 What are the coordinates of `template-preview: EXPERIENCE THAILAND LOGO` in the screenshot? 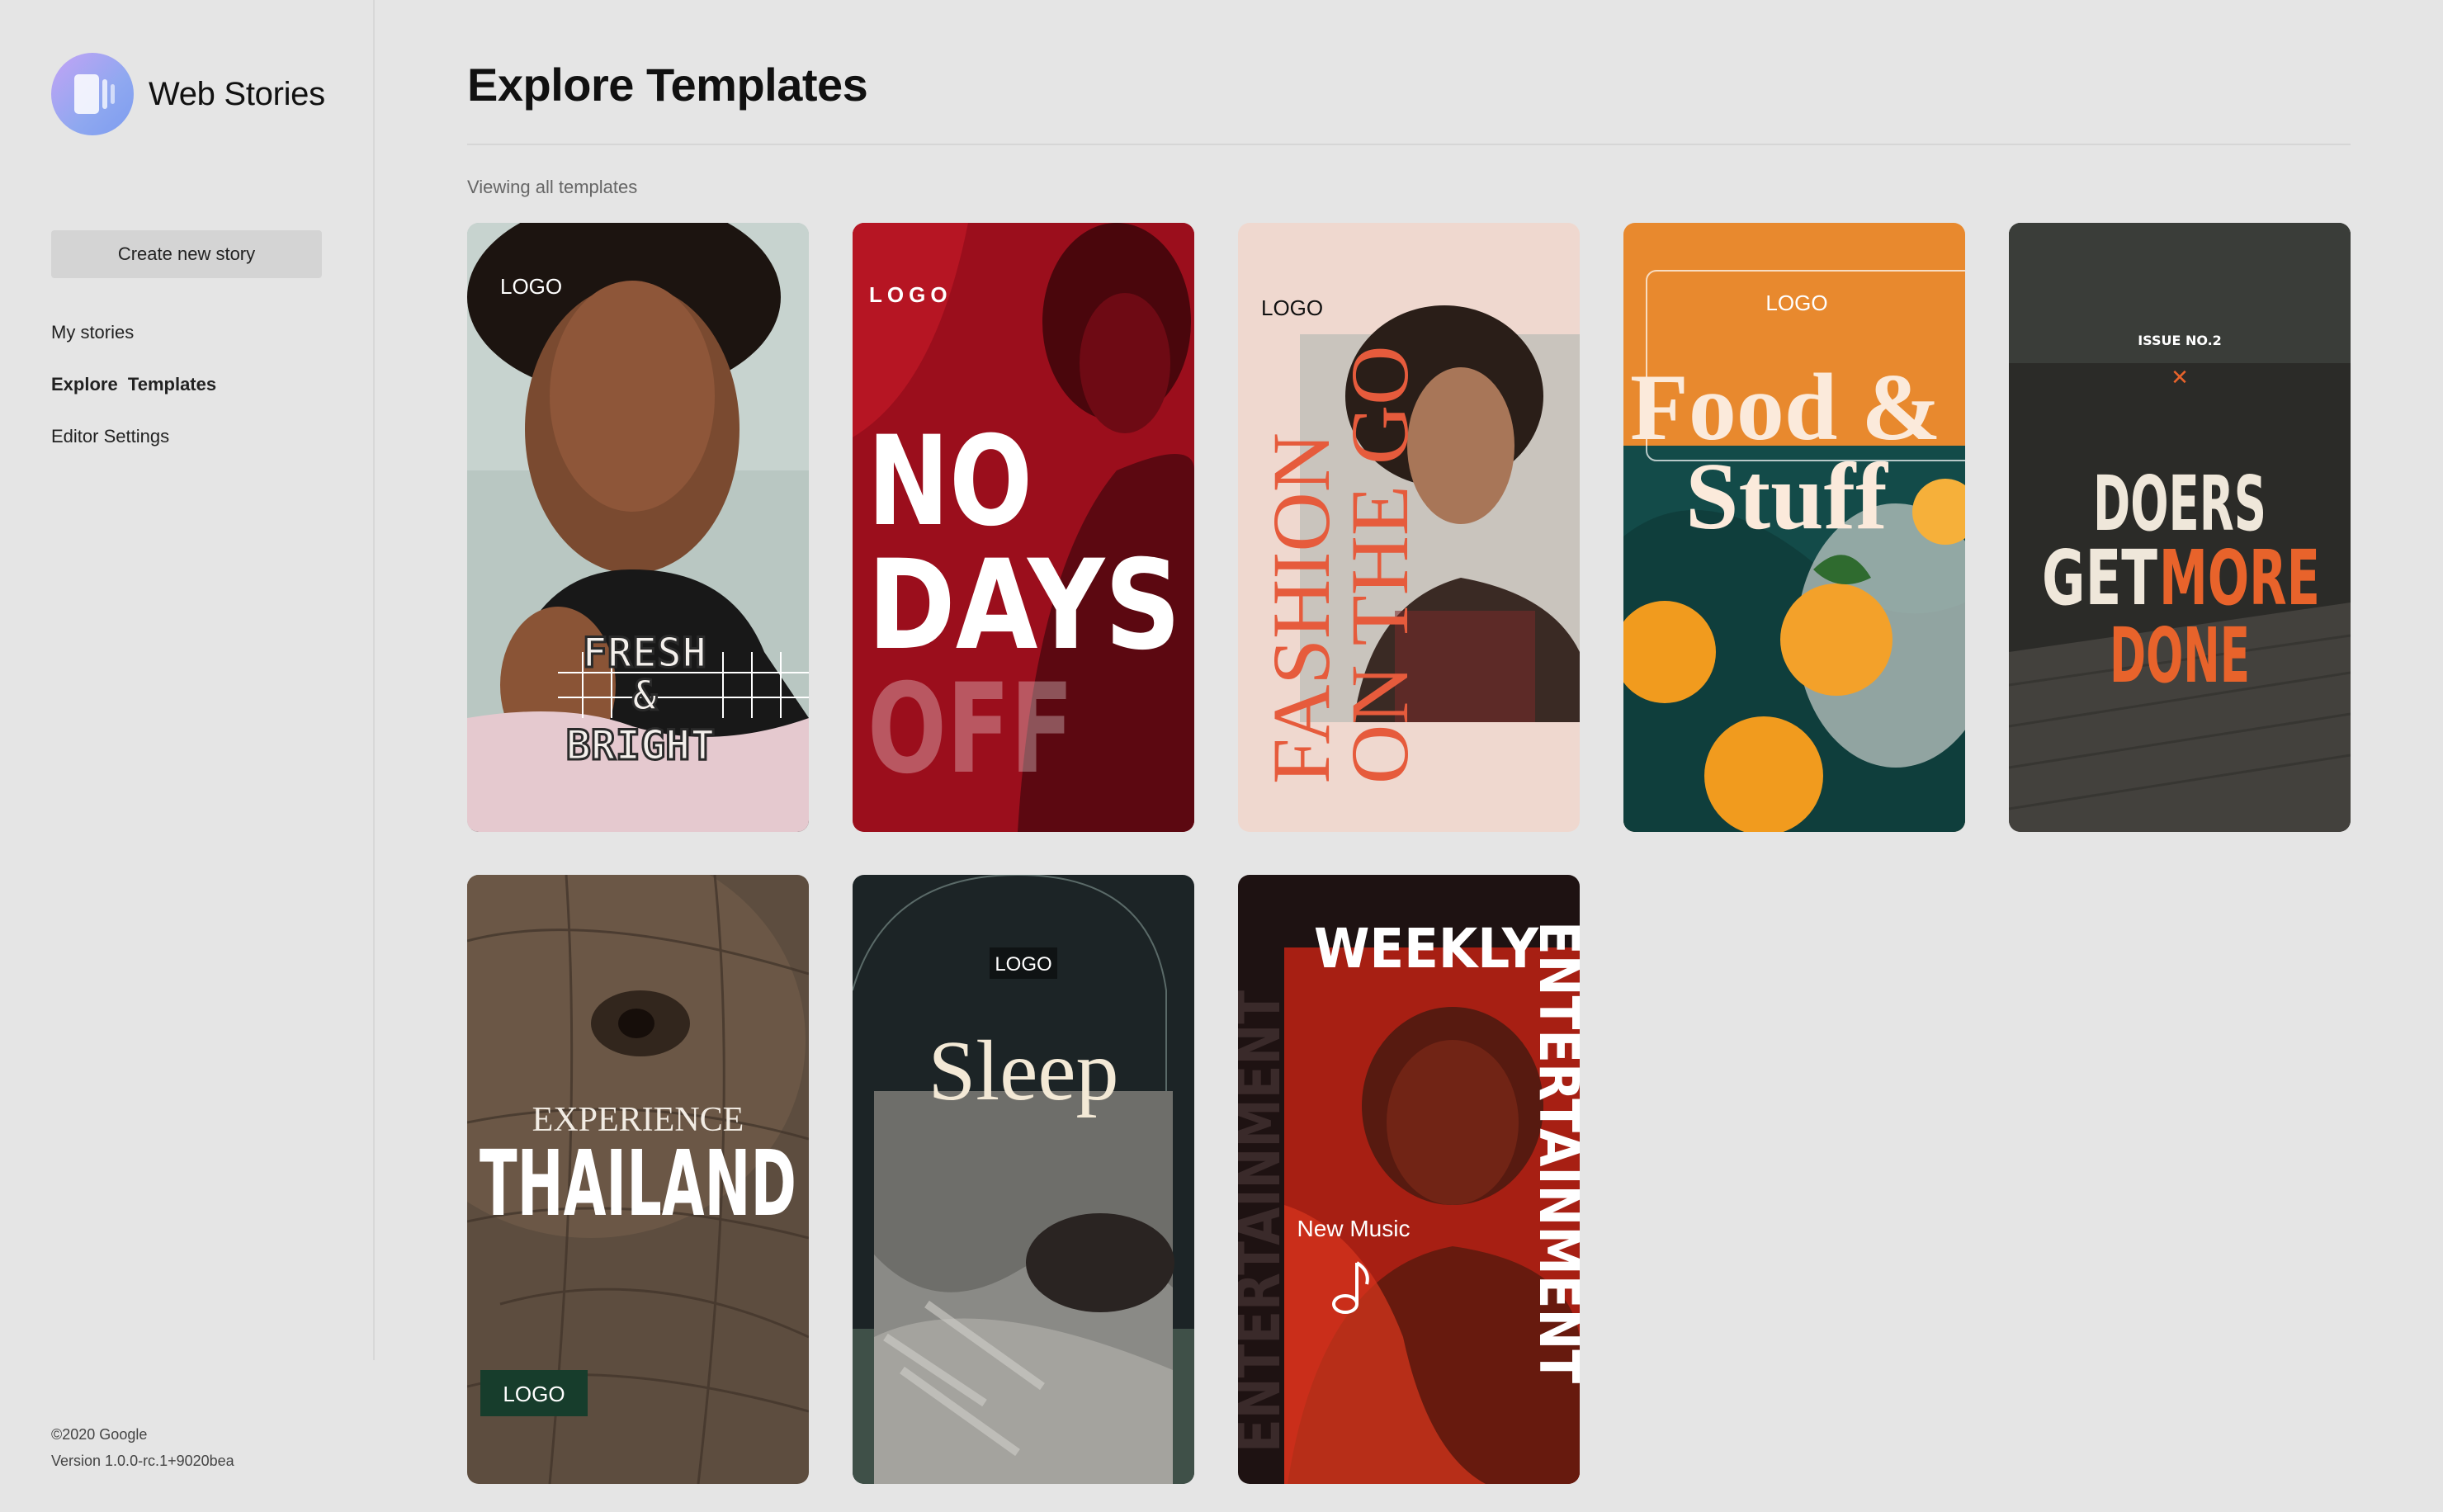 It's located at (638, 1179).